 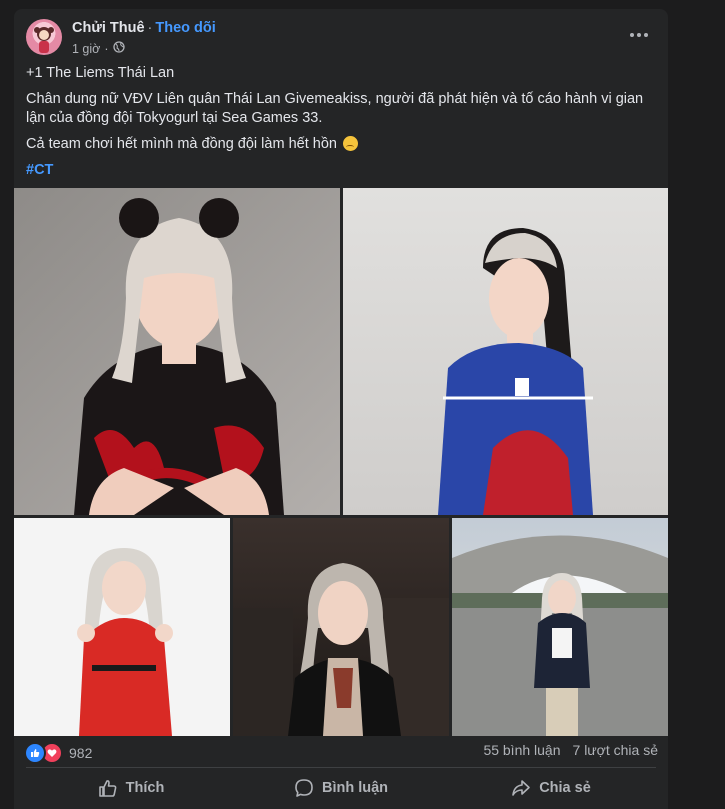 I want to click on comment-label: Bình luận, so click(x=355, y=788).